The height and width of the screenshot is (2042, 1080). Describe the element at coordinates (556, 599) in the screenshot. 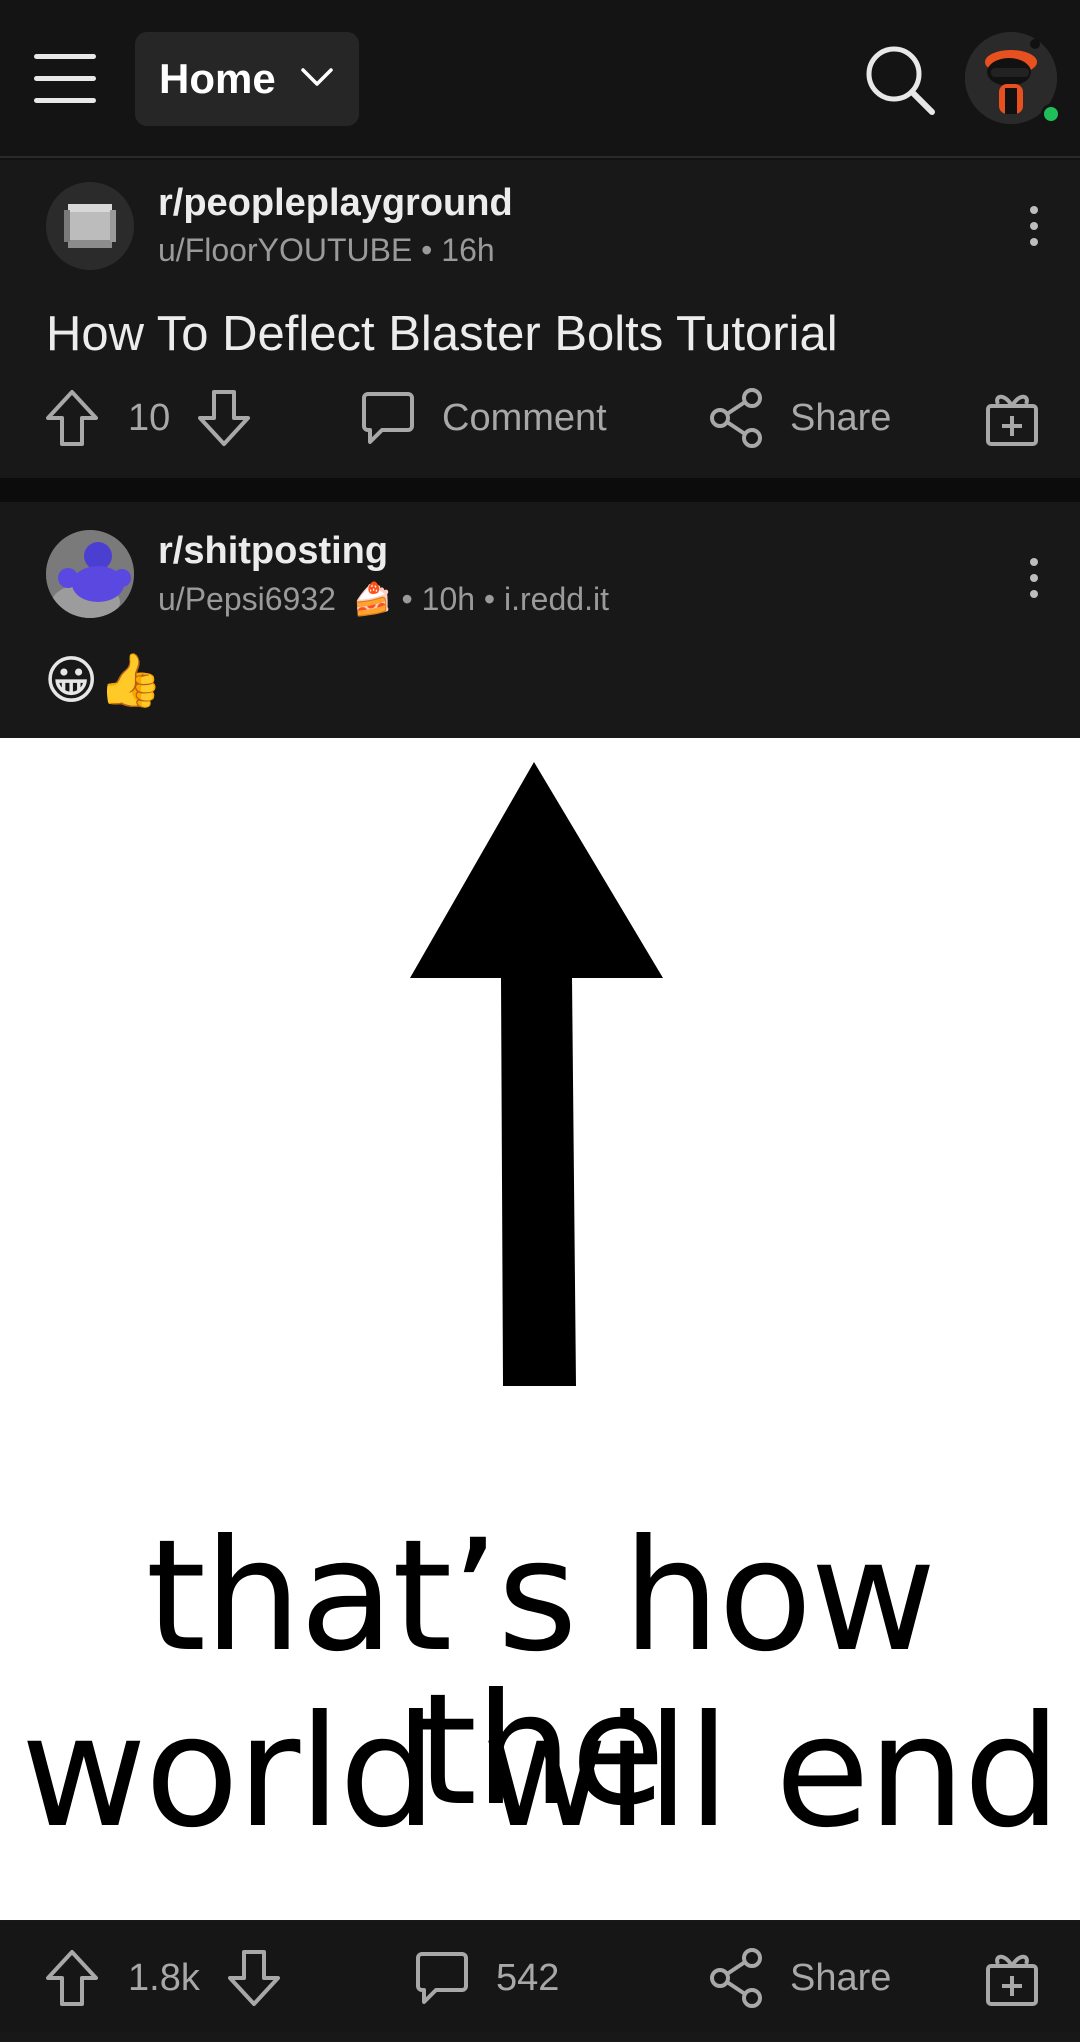

I see `post-domain: i.redd.it` at that location.